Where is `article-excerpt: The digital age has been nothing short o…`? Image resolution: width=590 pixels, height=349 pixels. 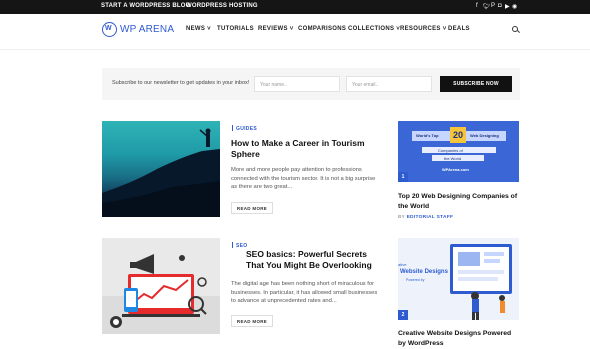
article-excerpt: The digital age has been nothing short o… is located at coordinates (304, 292).